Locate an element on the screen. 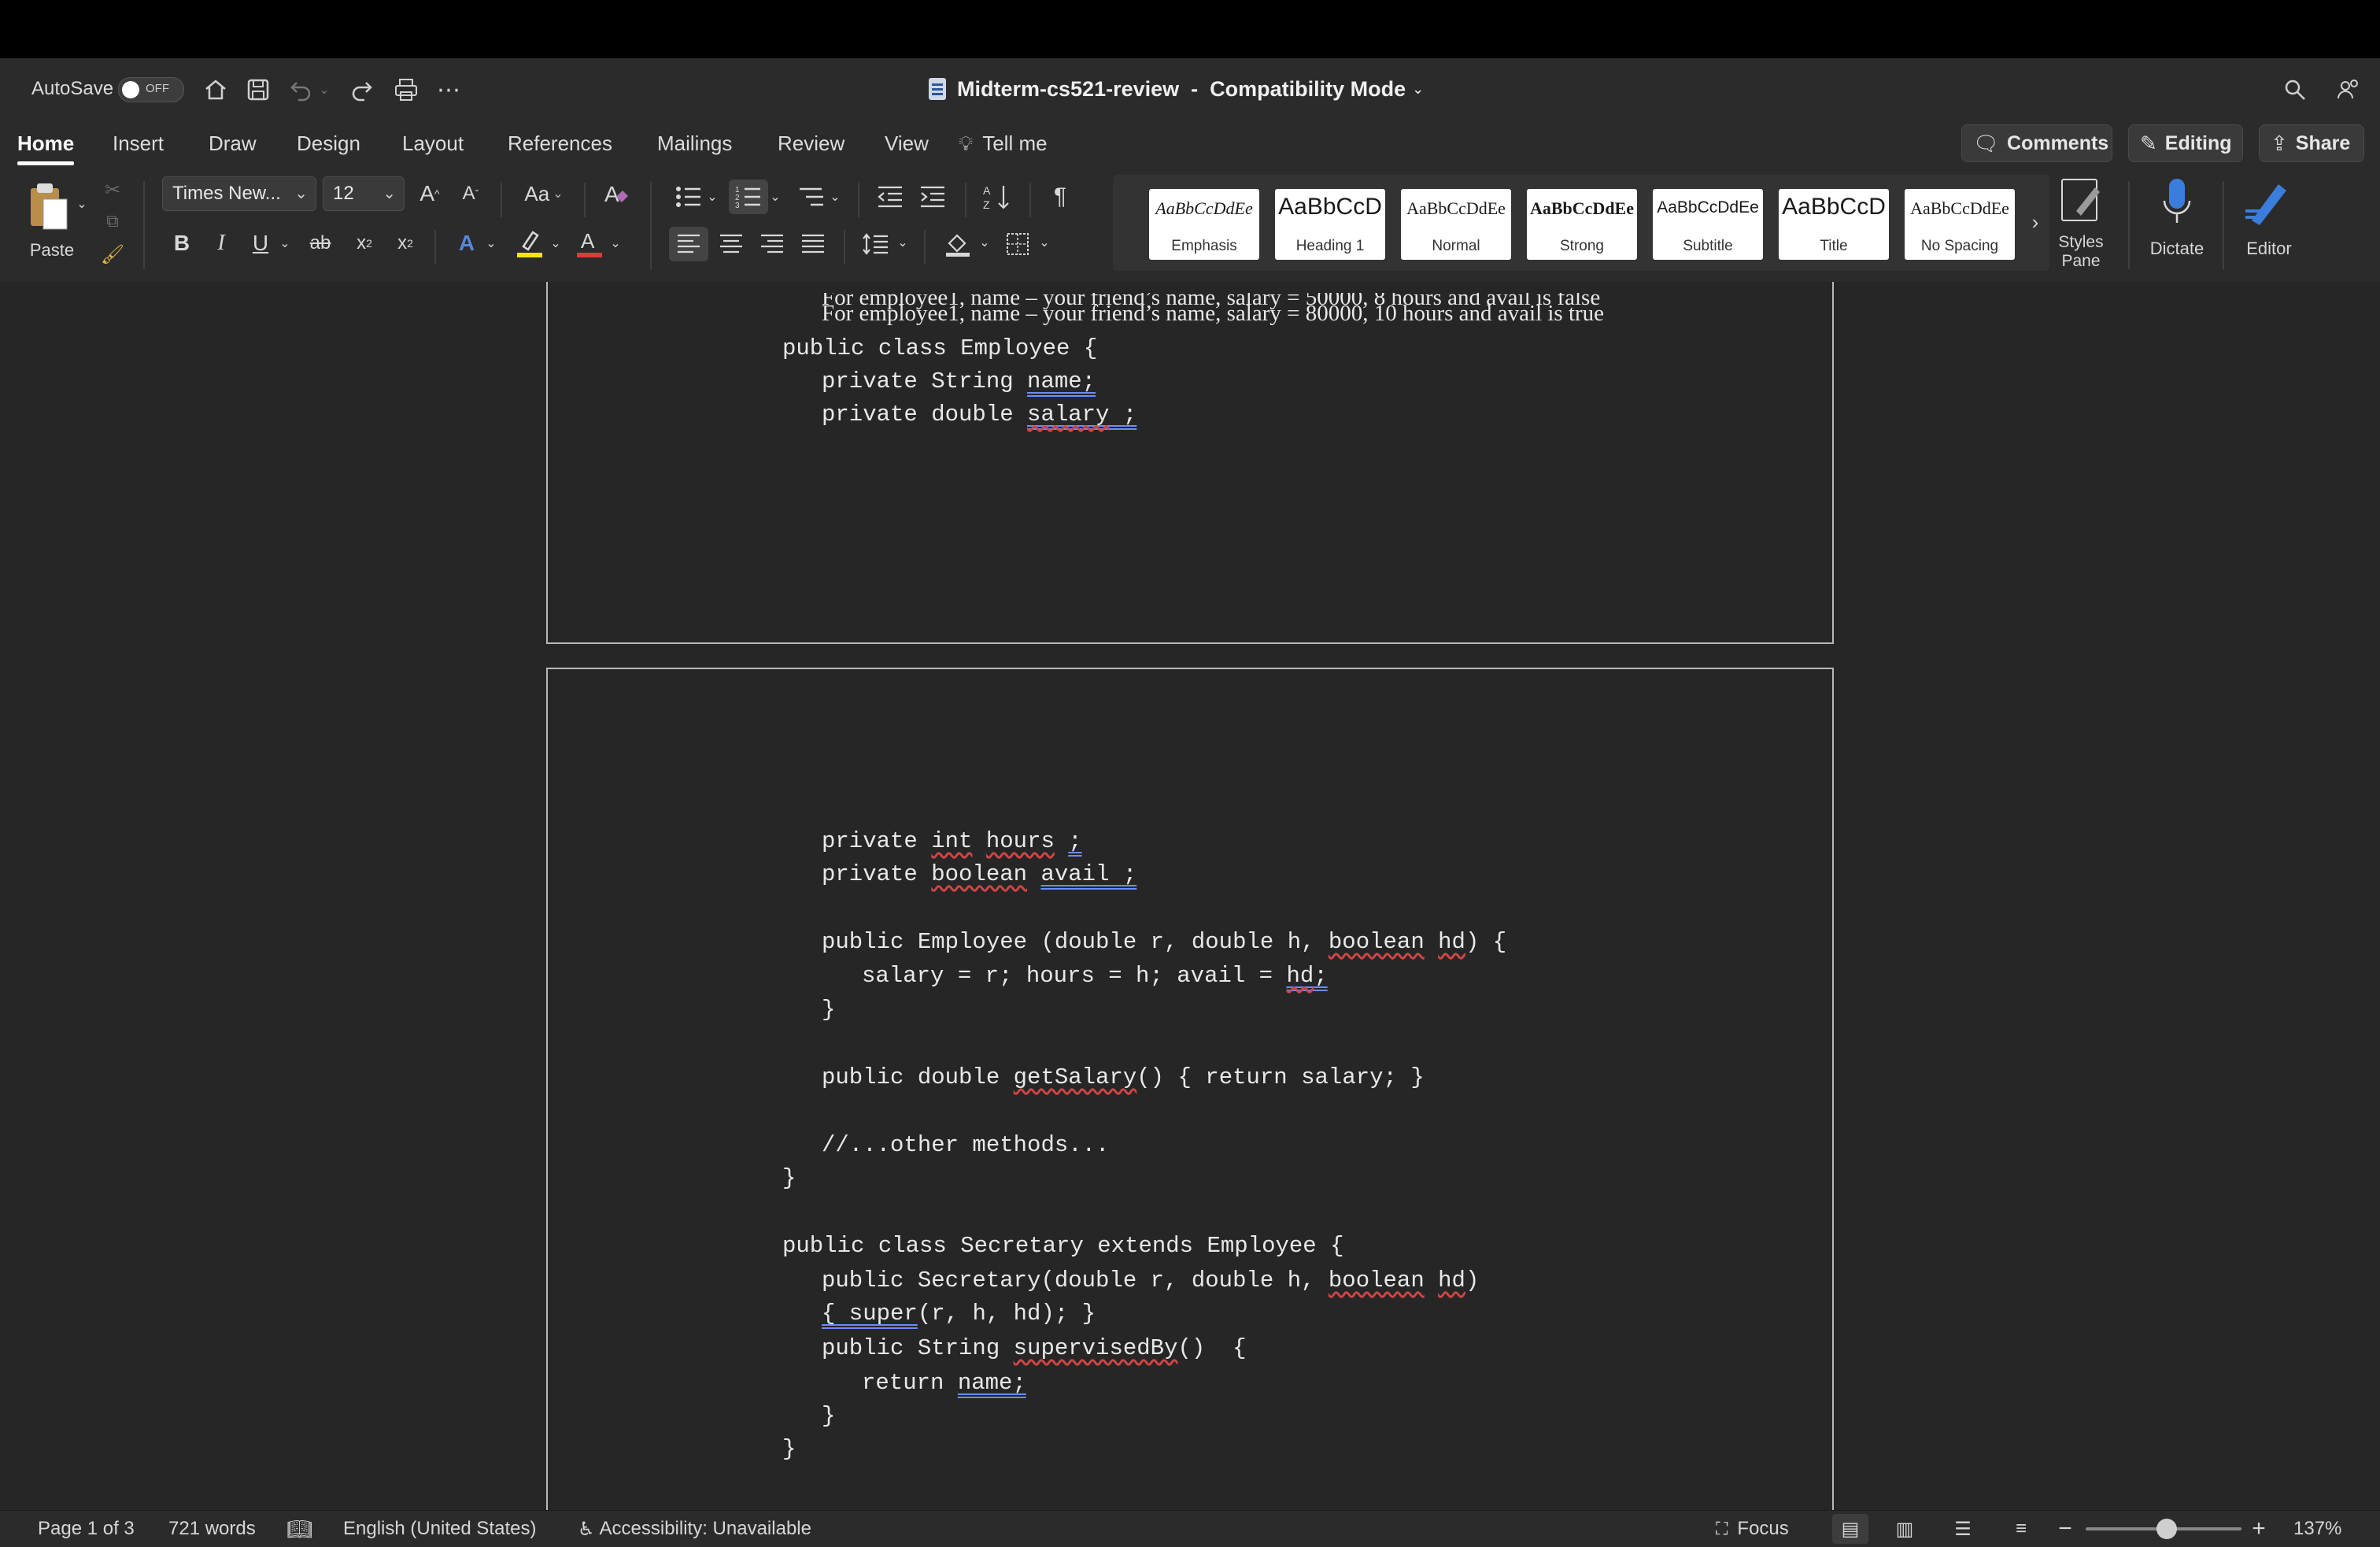  font-size-select: 12 ⌄ is located at coordinates (364, 193).